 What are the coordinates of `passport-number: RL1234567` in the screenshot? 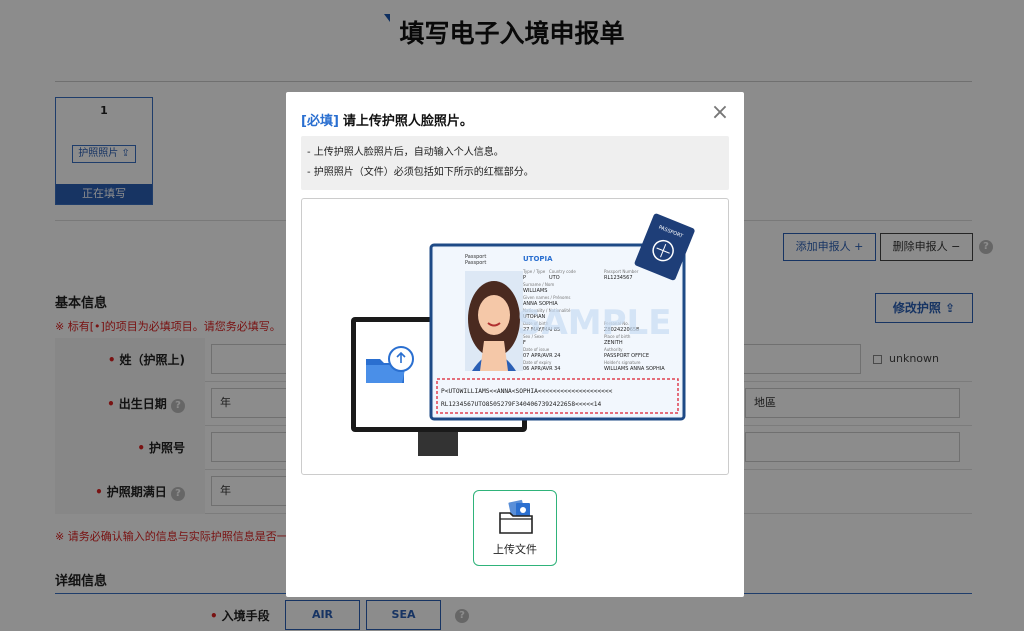 It's located at (618, 278).